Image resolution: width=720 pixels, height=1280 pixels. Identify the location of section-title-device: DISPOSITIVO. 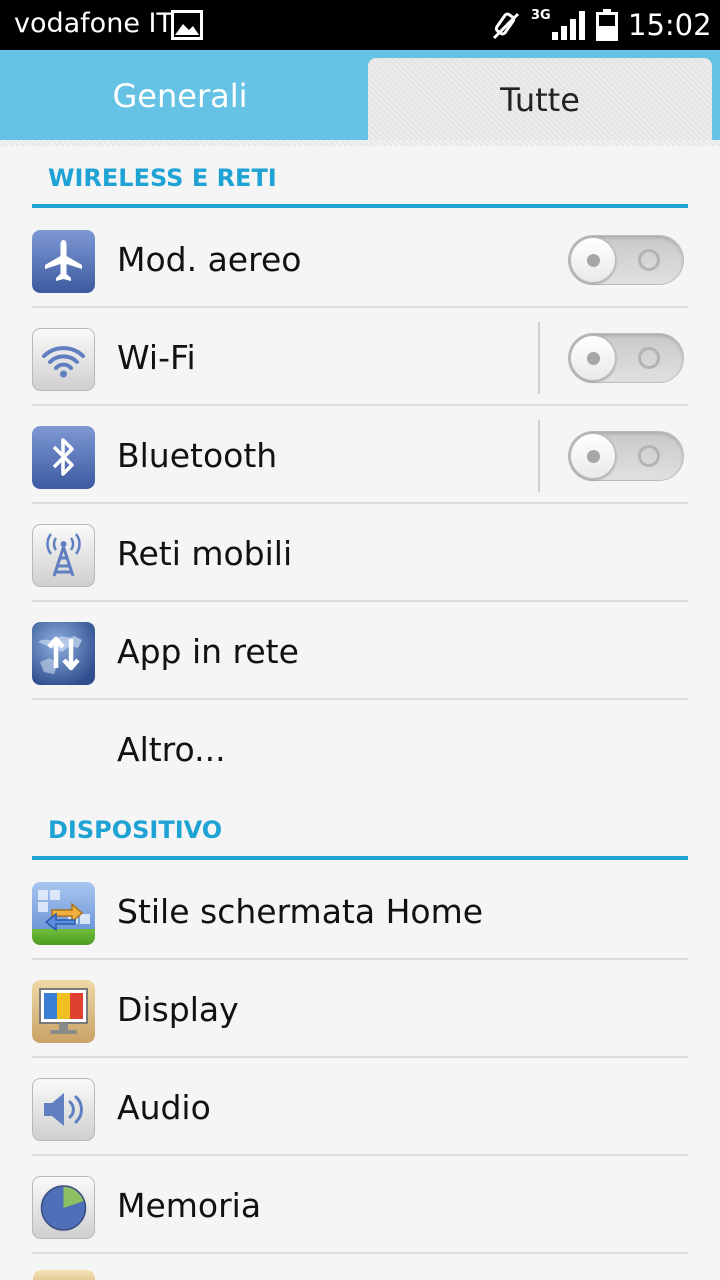
(135, 830).